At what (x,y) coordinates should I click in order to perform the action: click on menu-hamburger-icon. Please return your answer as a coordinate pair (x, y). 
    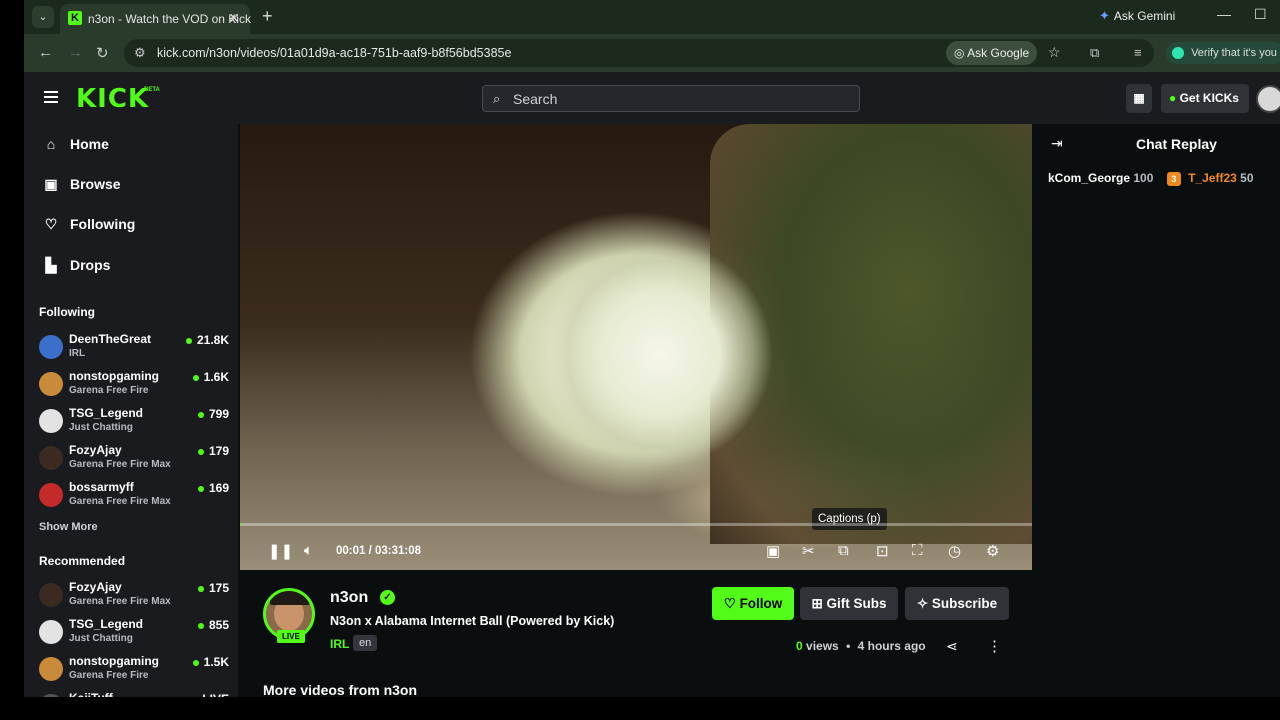
    Looking at the image, I should click on (51, 97).